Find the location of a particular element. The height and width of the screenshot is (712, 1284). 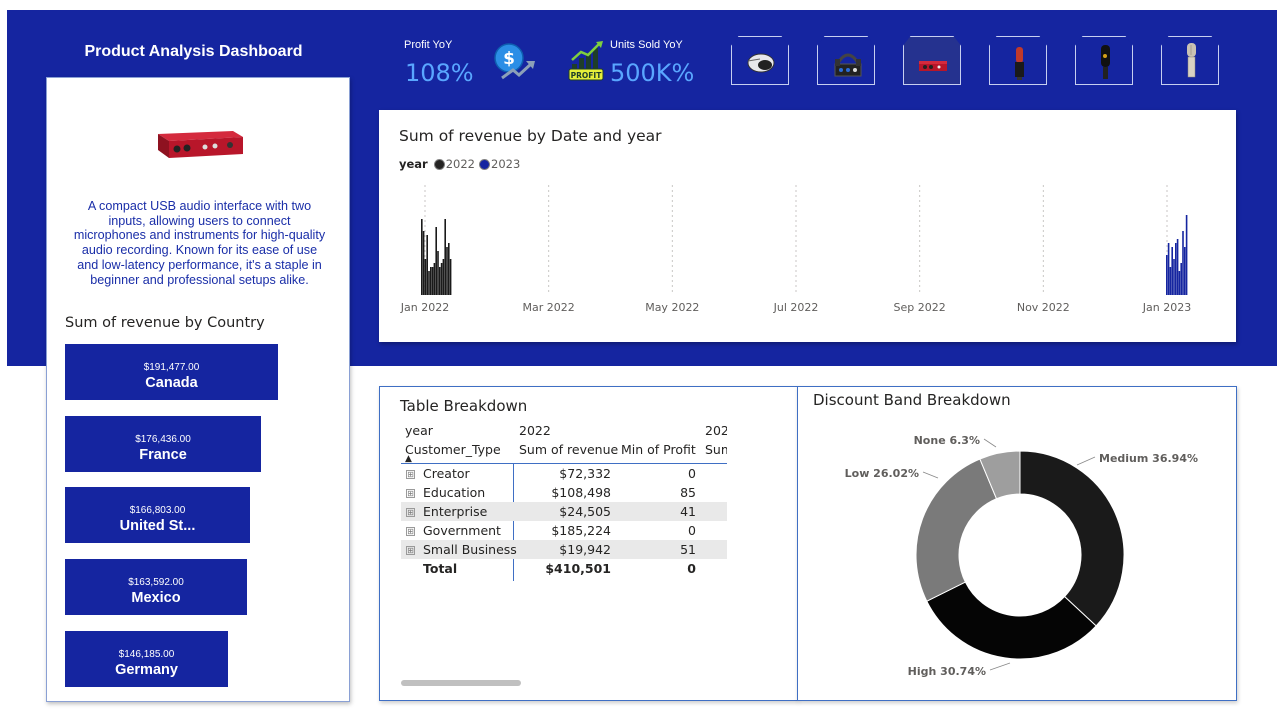

audio-interface-image is located at coordinates (200, 144).